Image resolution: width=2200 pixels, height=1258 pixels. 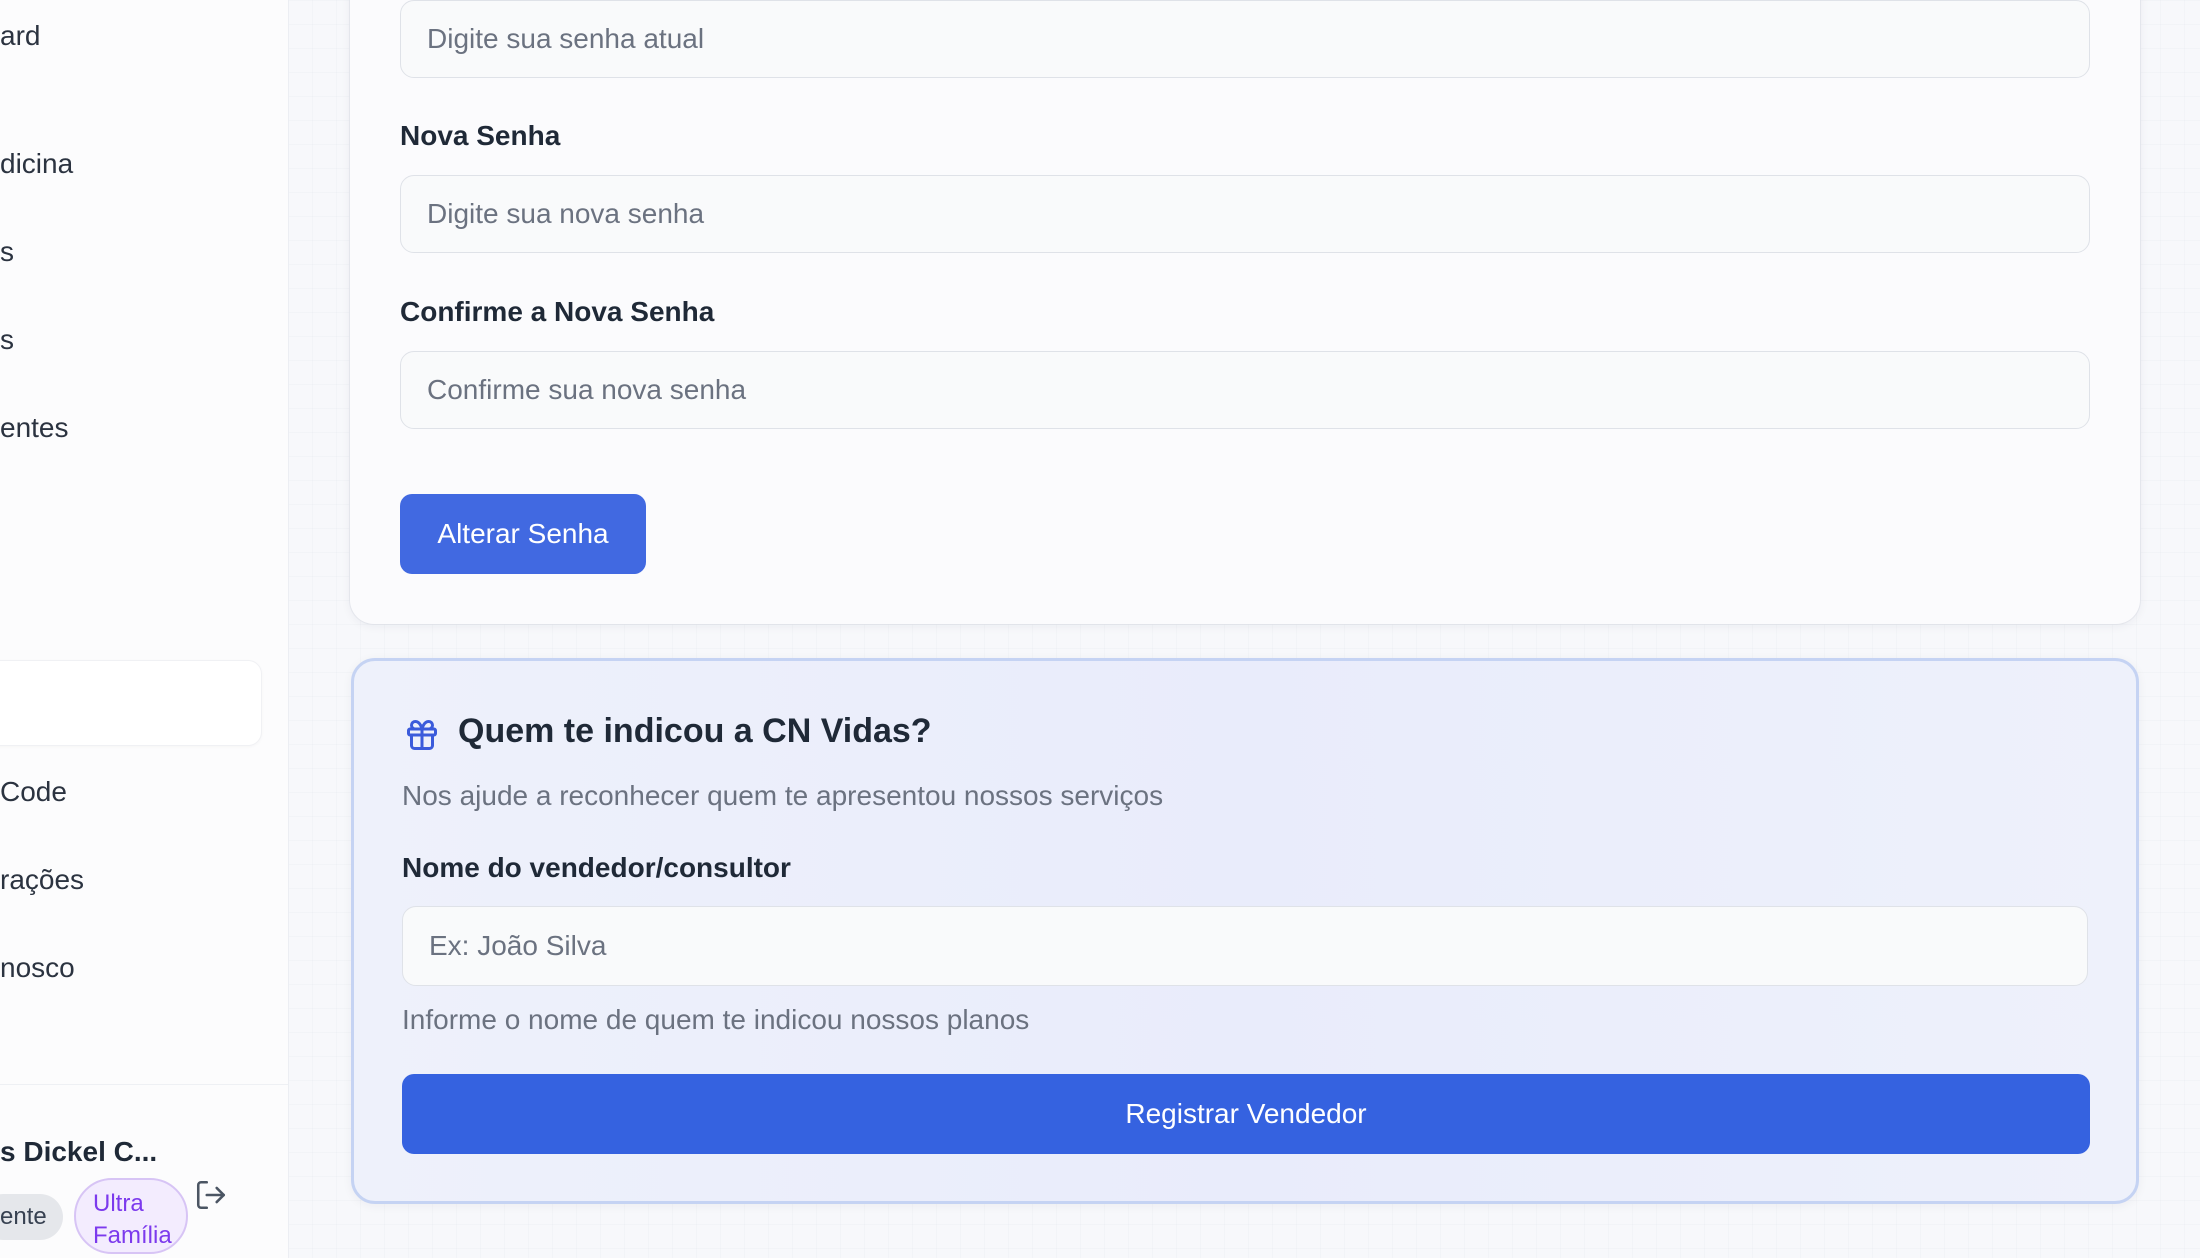 I want to click on sidebar-item-dashboard: ard, so click(x=20, y=36).